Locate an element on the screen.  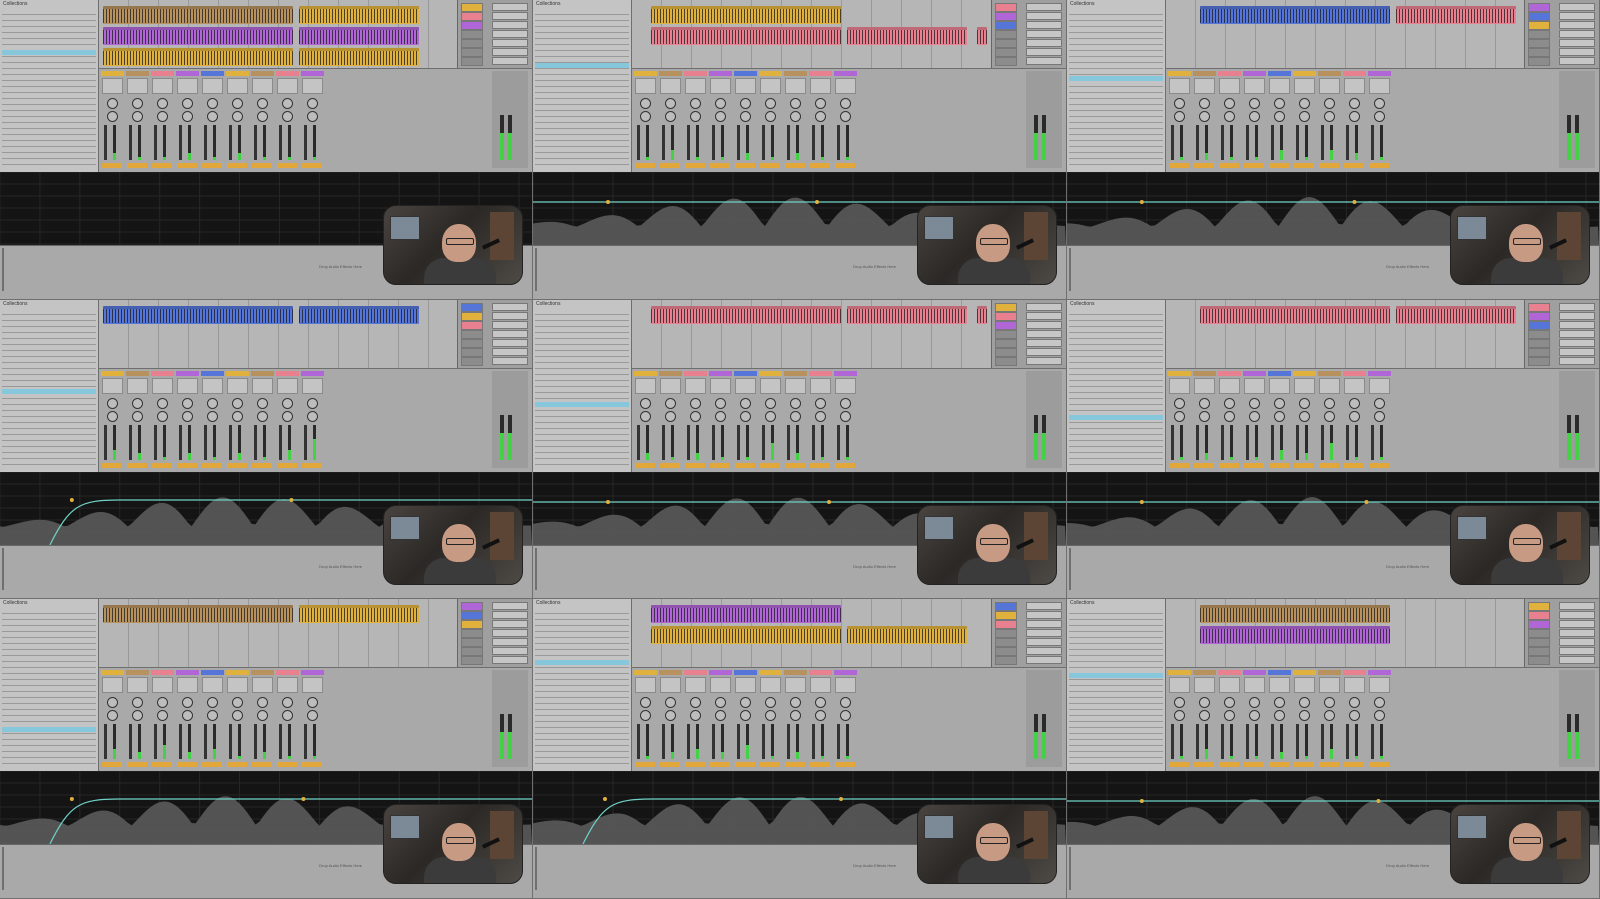
clip-slot-panel is located at coordinates (494, 334).